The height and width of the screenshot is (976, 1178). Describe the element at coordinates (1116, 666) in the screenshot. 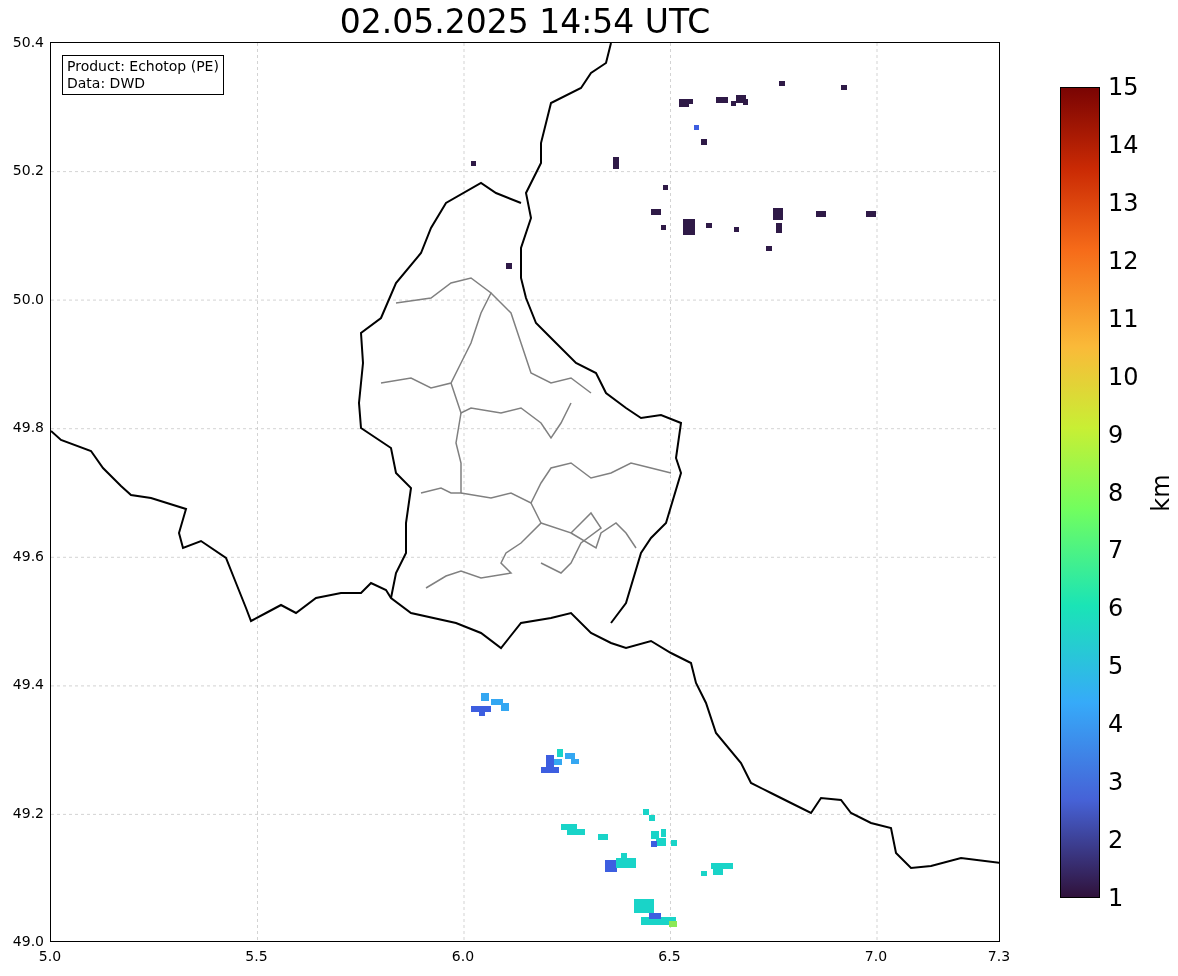

I see `colorbar-label: 5` at that location.